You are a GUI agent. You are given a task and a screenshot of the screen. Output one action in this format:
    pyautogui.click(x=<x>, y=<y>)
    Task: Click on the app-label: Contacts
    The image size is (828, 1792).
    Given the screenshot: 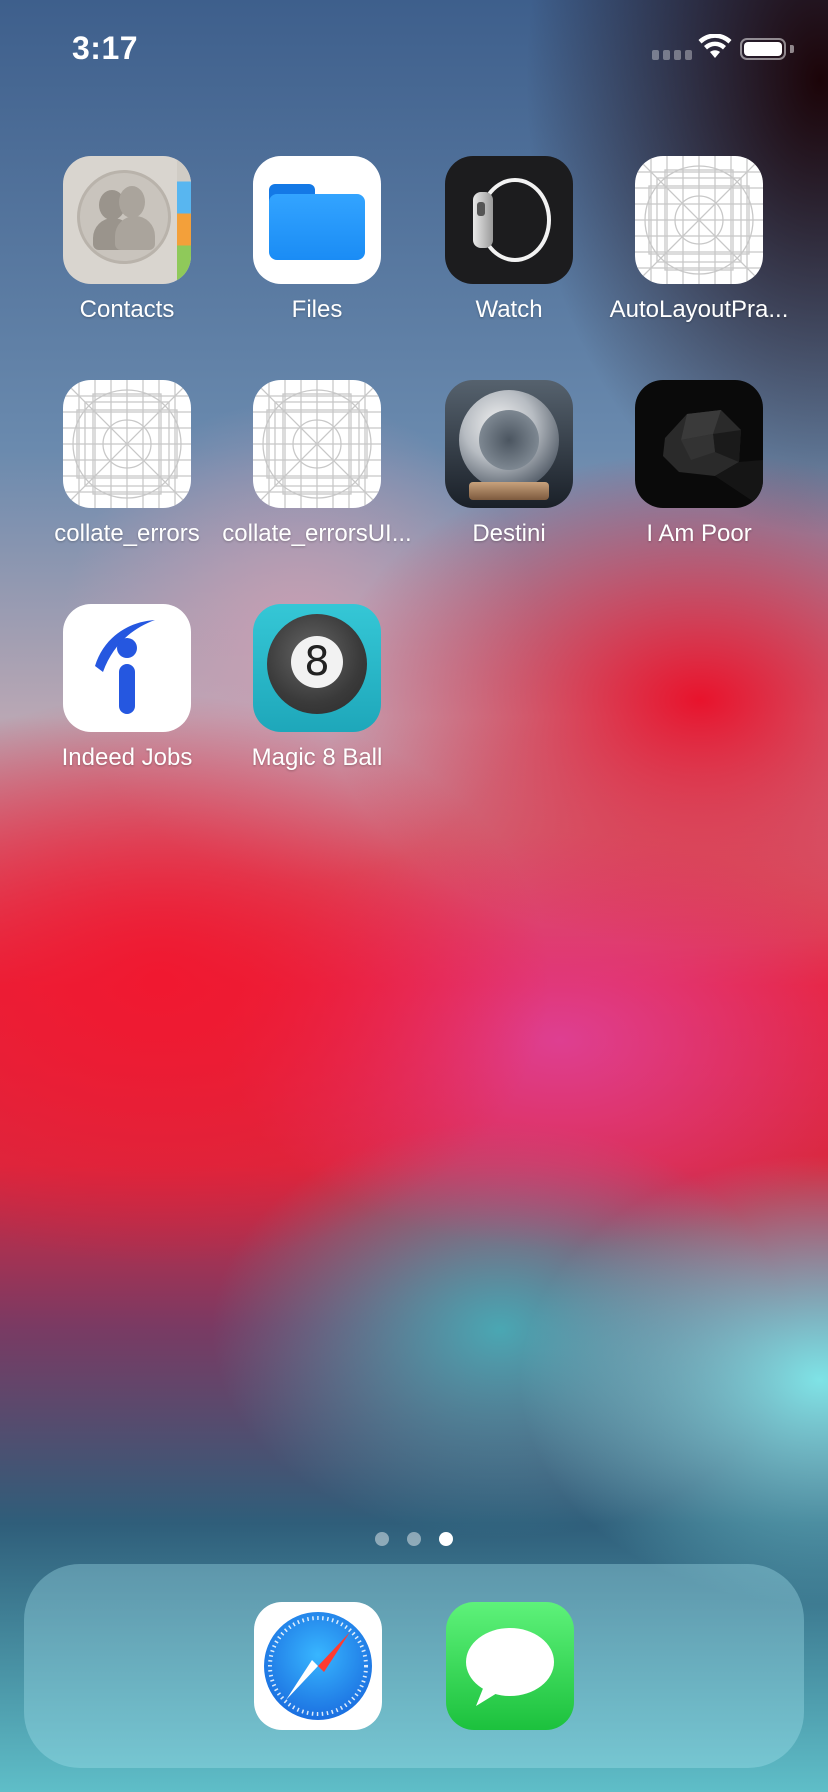 What is the action you would take?
    pyautogui.click(x=127, y=309)
    